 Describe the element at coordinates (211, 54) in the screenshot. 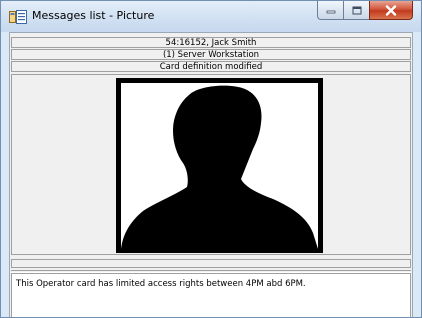

I see `workstation-field: (1) Server Workstation` at that location.